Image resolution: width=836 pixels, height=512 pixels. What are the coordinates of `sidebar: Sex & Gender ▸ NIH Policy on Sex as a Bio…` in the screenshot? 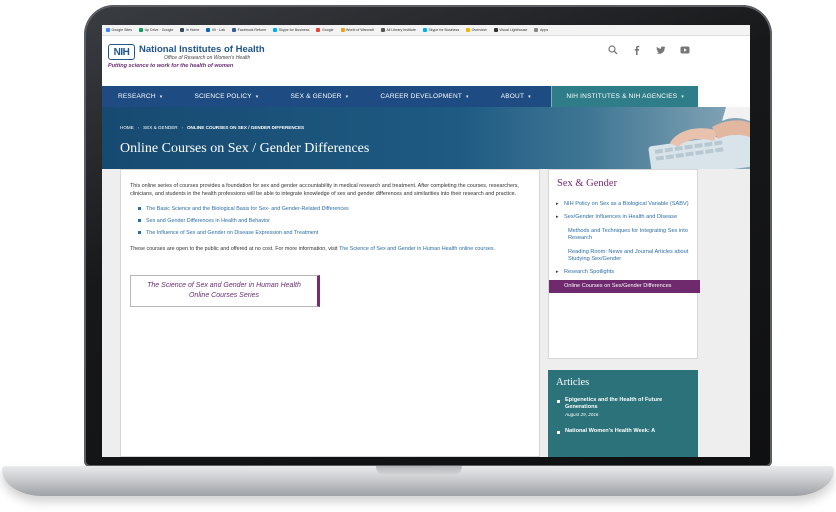 It's located at (624, 264).